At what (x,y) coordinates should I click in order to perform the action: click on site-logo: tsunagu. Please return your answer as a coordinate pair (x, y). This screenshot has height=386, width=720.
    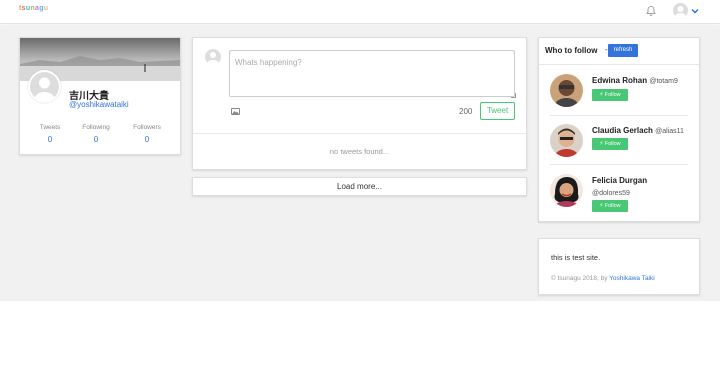
    Looking at the image, I should click on (33, 8).